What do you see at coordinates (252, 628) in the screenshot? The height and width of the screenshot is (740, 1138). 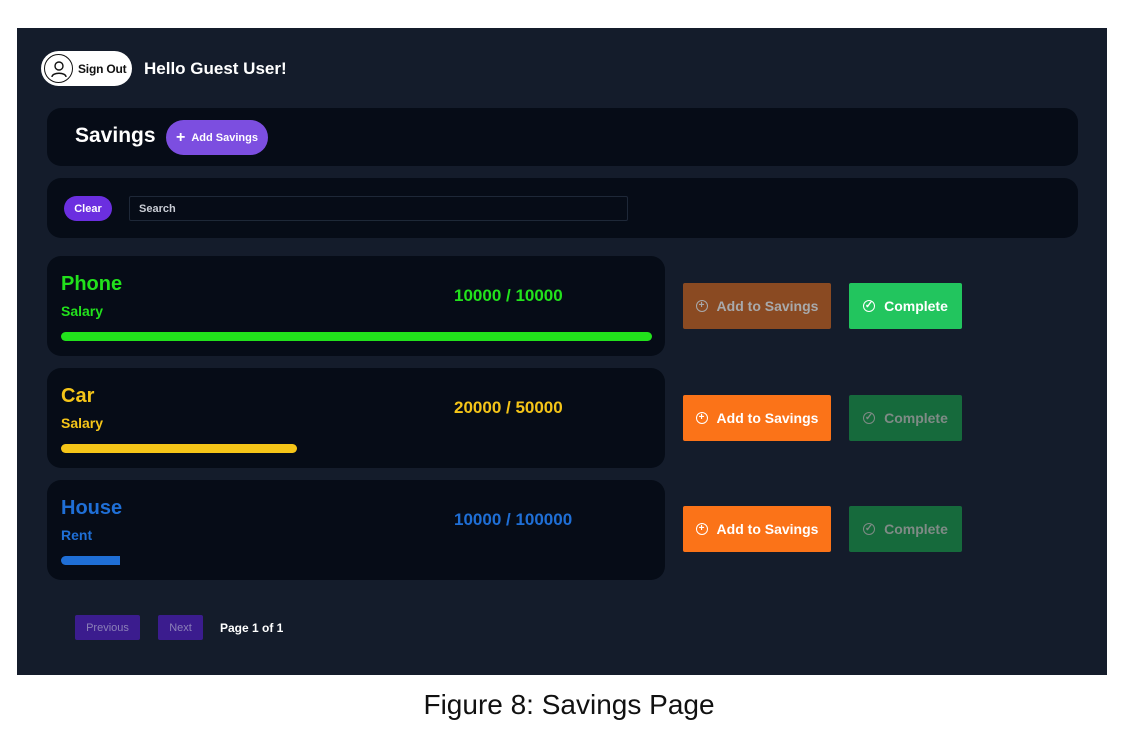 I see `page-indicator: Page 1 of 1` at bounding box center [252, 628].